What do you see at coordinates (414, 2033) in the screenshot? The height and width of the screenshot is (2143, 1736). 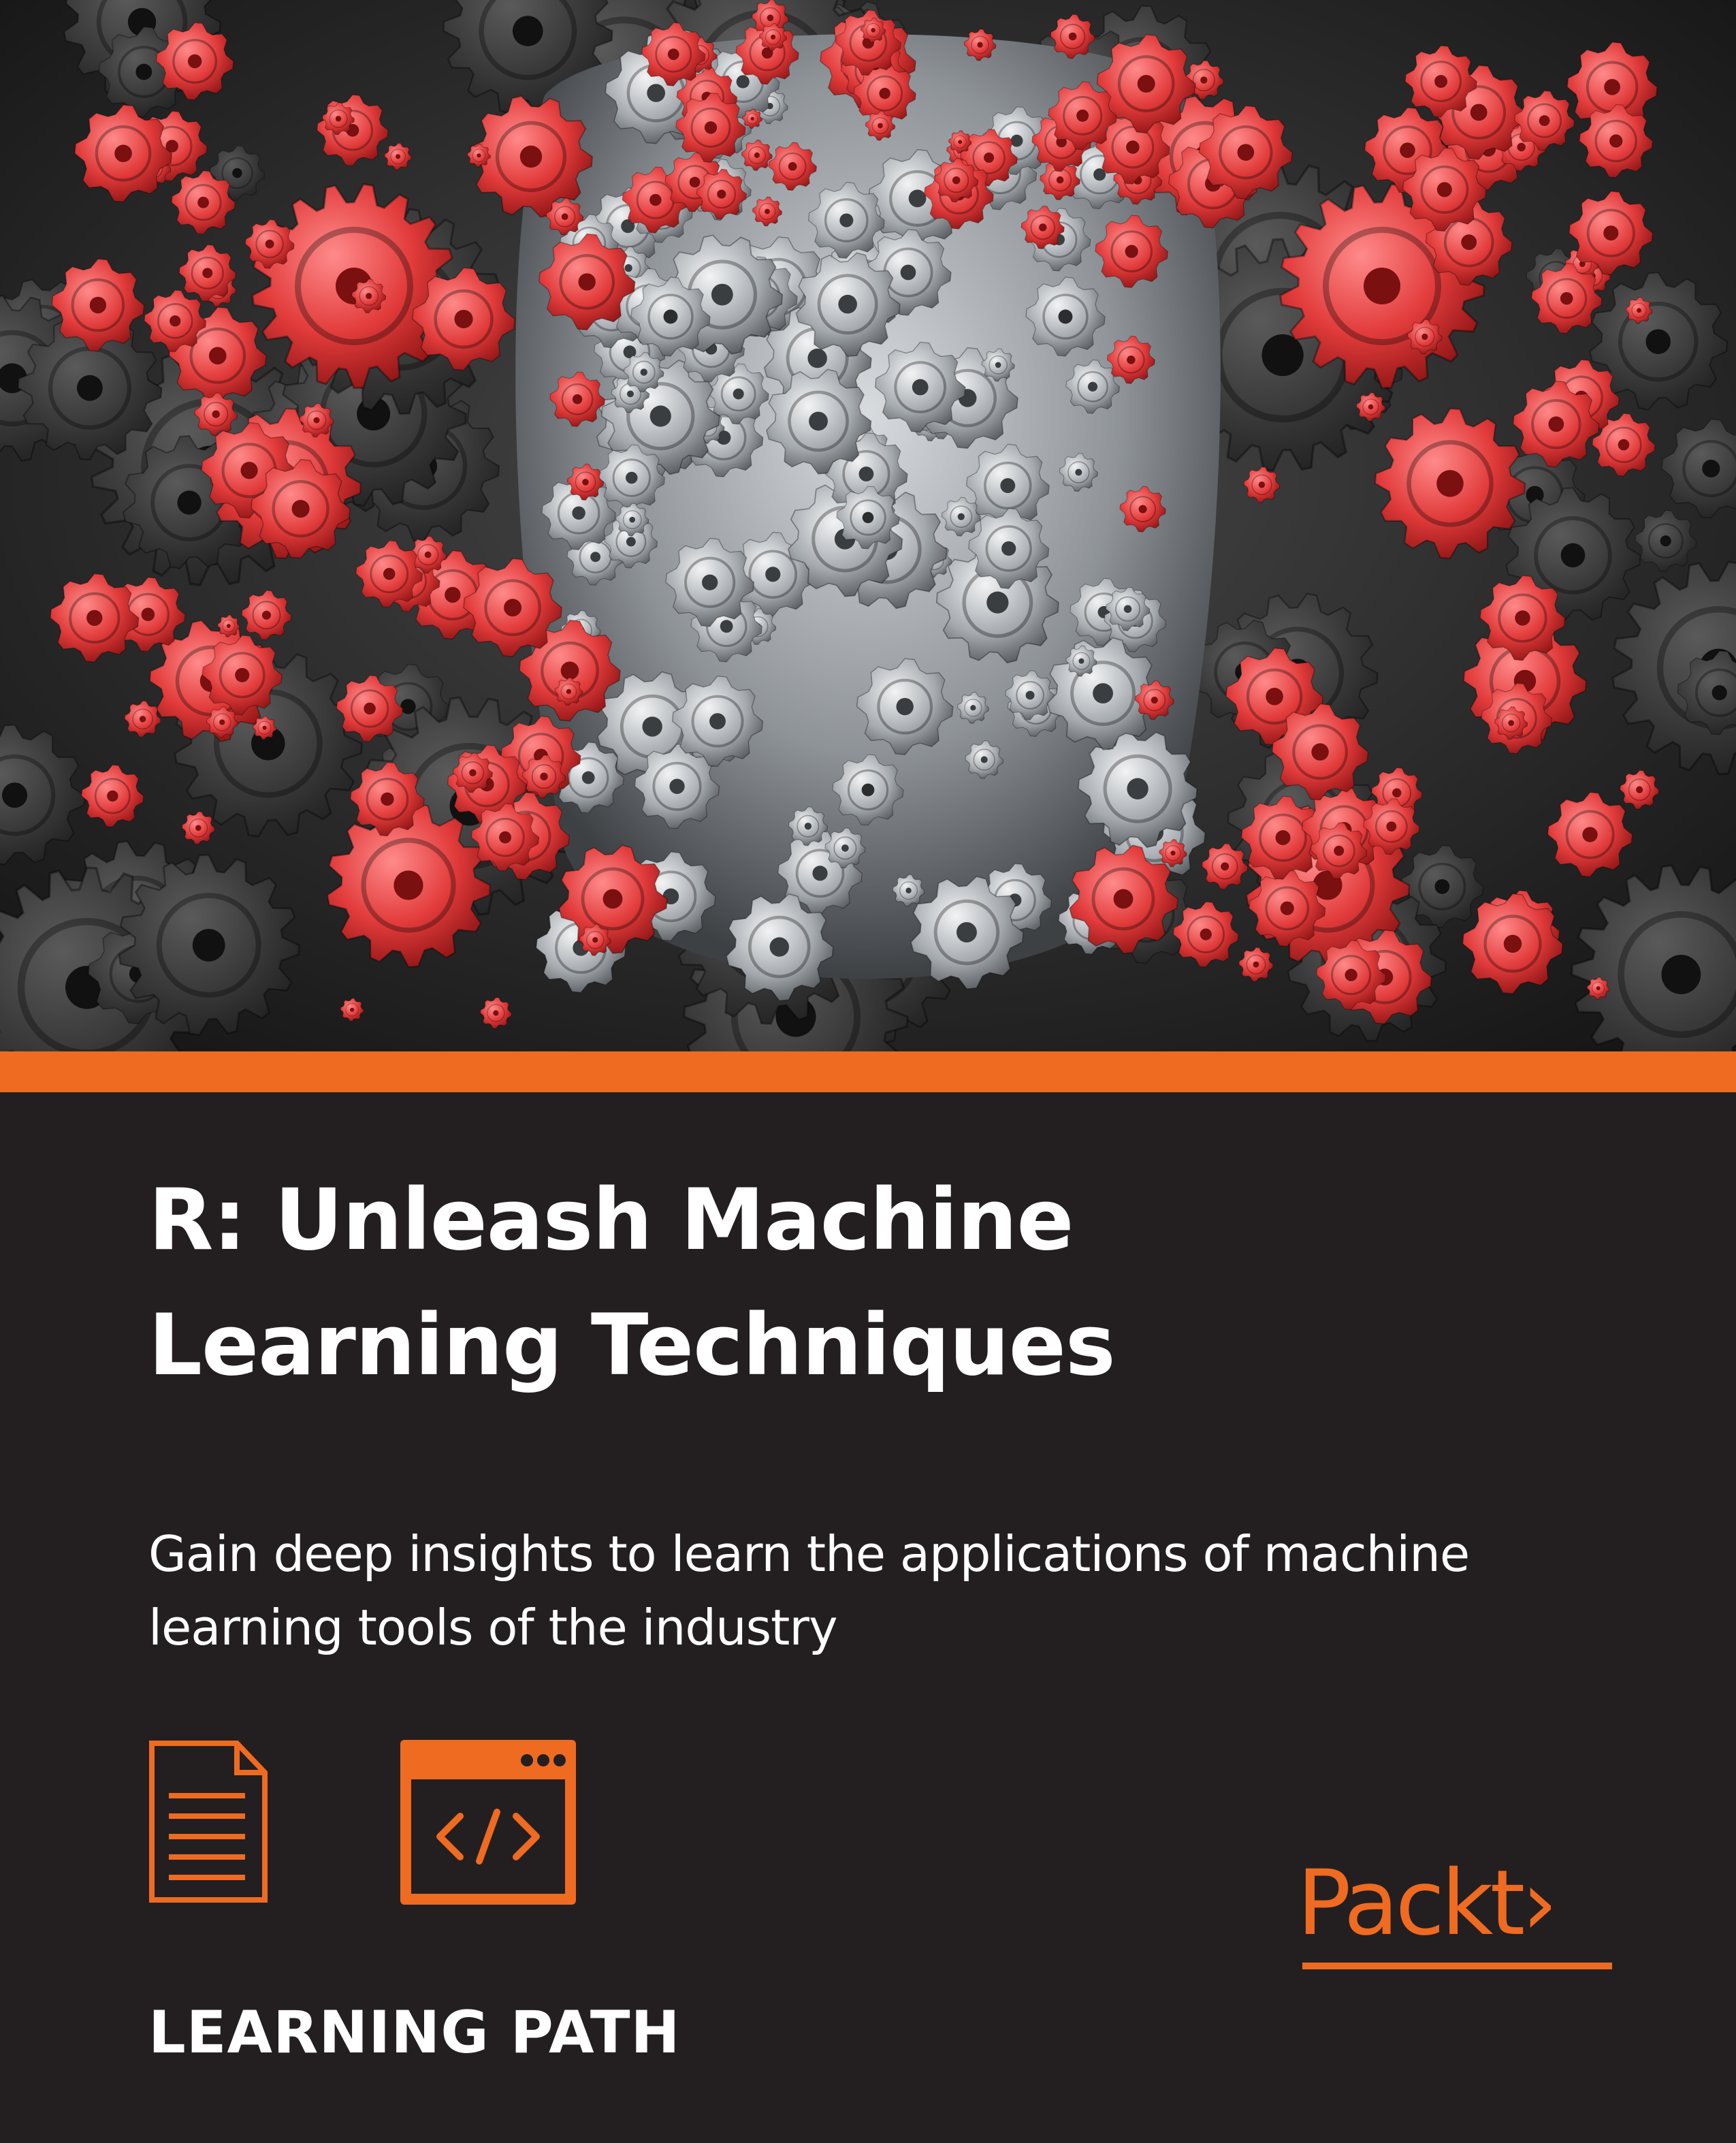 I see `series-label: LEARNING PATH` at bounding box center [414, 2033].